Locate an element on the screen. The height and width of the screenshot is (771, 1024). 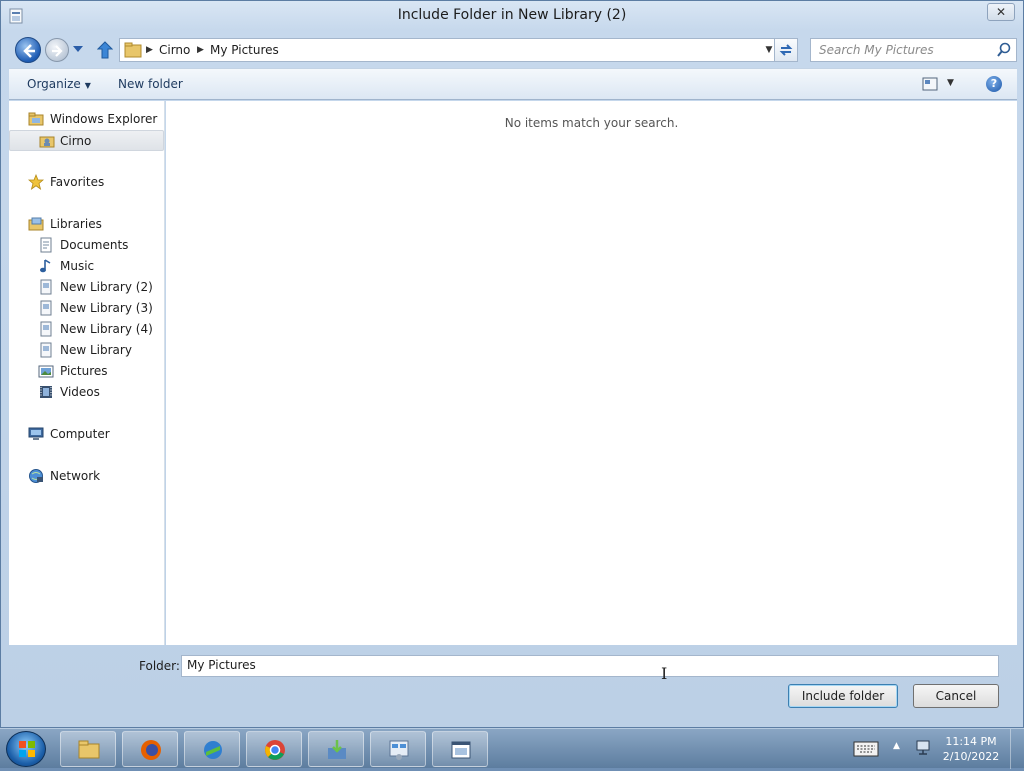
breadcrumb-my-pictures: My Pictures is located at coordinates (244, 50).